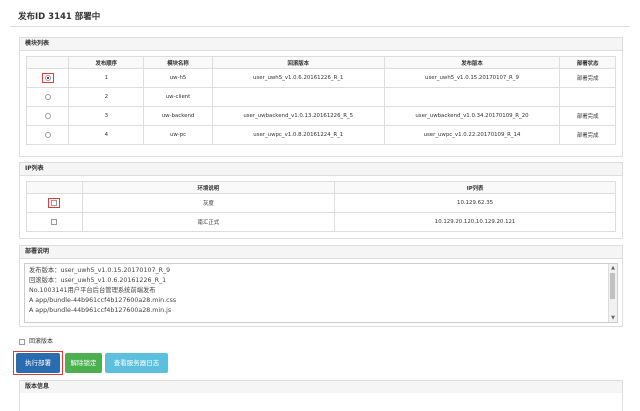  I want to click on version-info-panel: 版本信息, so click(321, 395).